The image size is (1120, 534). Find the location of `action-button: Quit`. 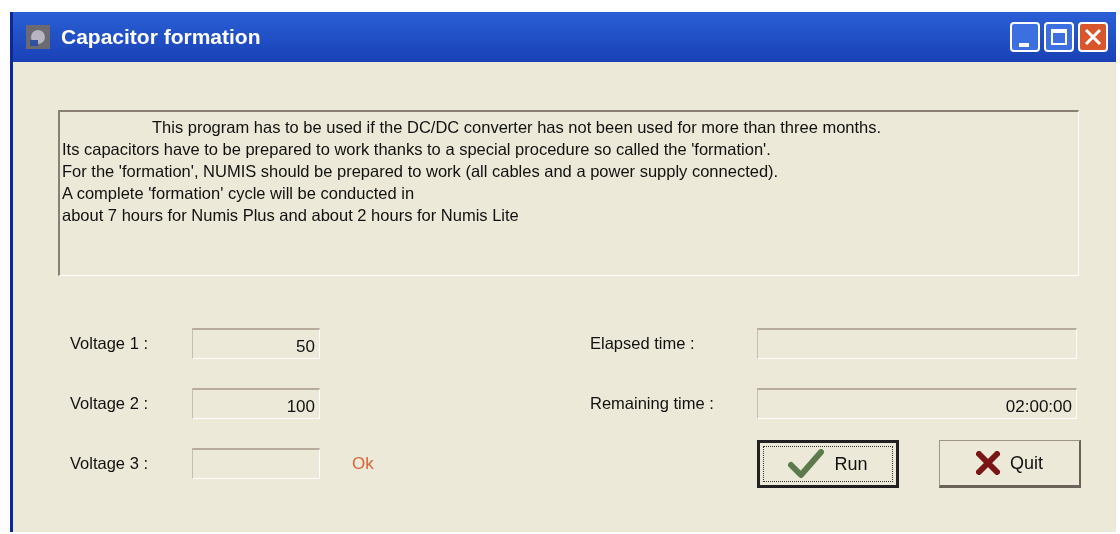

action-button: Quit is located at coordinates (1010, 464).